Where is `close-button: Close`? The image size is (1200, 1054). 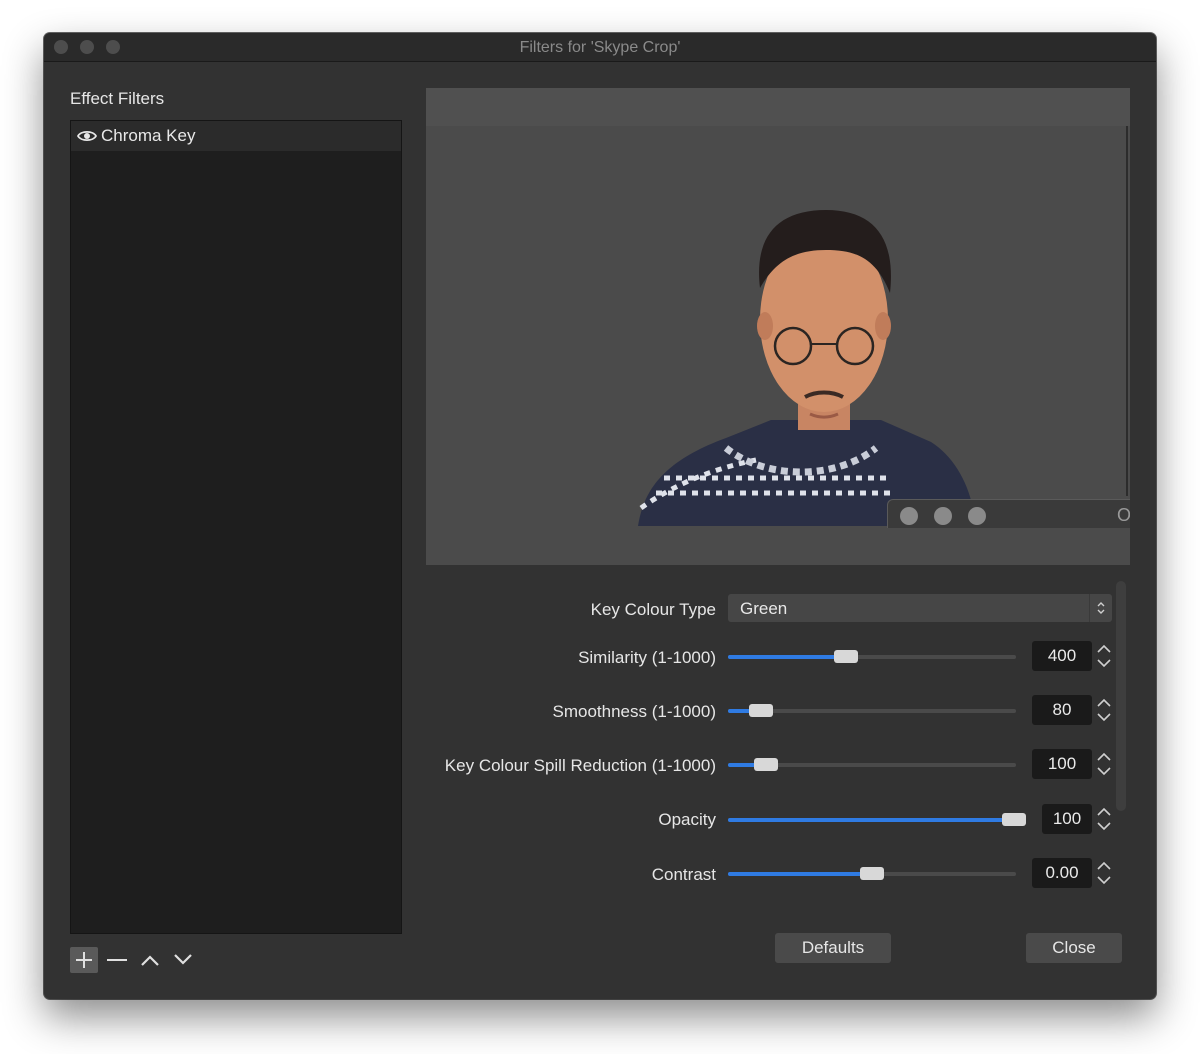 close-button: Close is located at coordinates (1074, 948).